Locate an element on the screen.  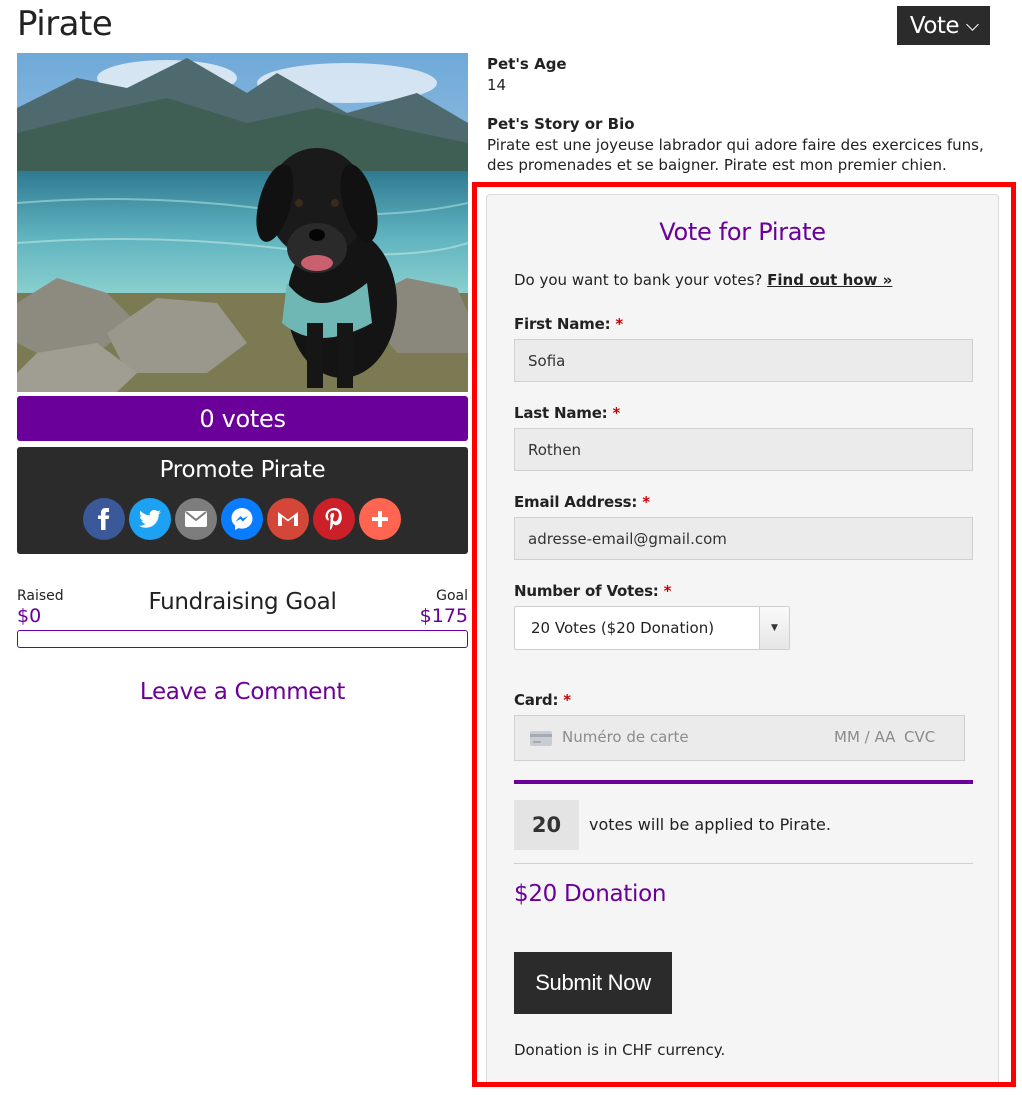
fundraising-progress-bar is located at coordinates (242, 639).